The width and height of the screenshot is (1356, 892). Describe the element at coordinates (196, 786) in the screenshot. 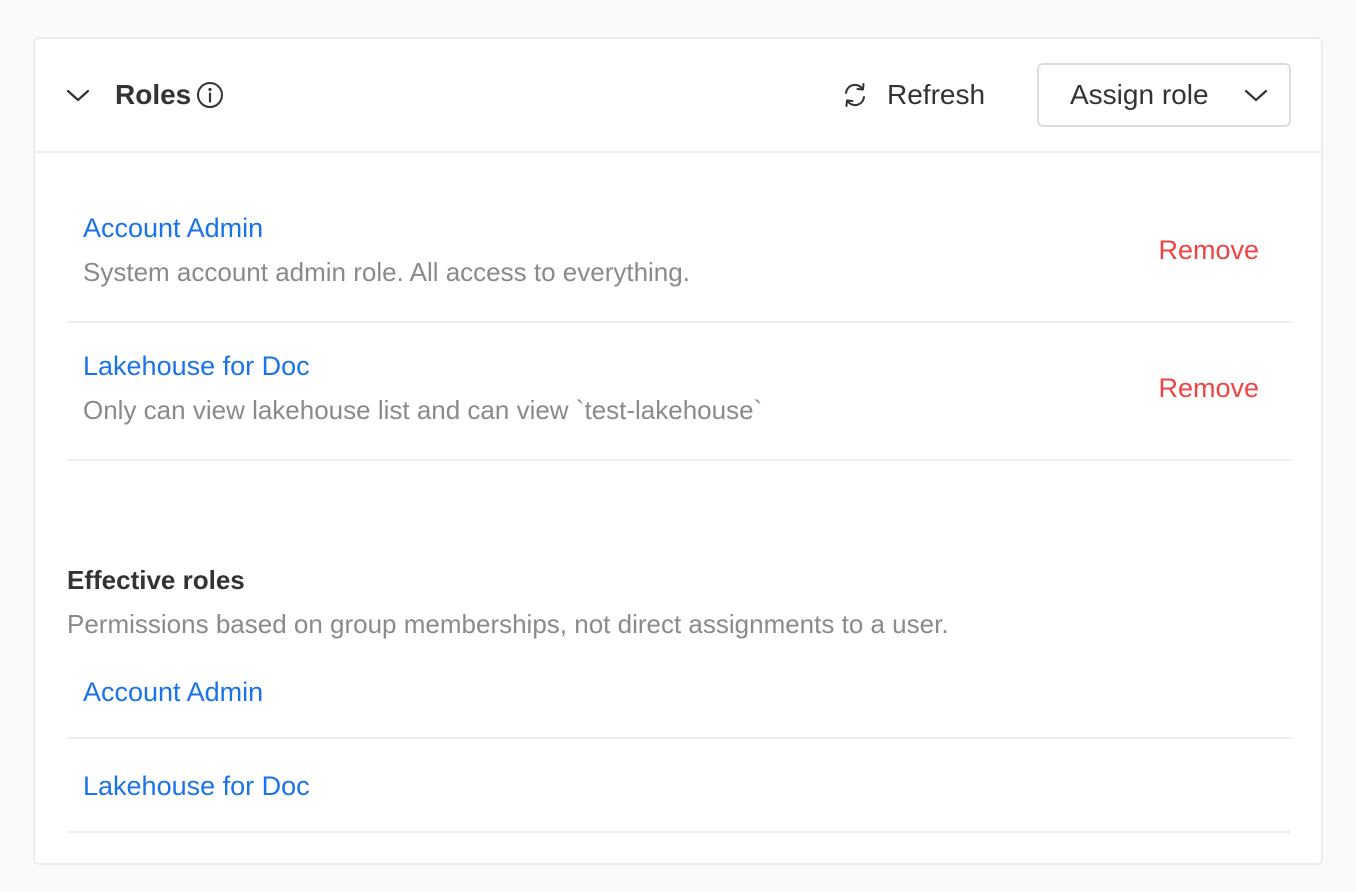

I see `effective-role-link: Lakehouse for Doc` at that location.